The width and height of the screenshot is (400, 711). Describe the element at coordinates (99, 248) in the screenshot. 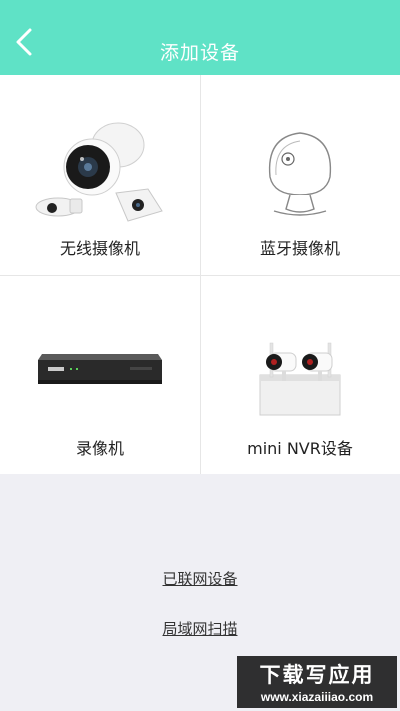

I see `device-label: 无线摄像机` at that location.